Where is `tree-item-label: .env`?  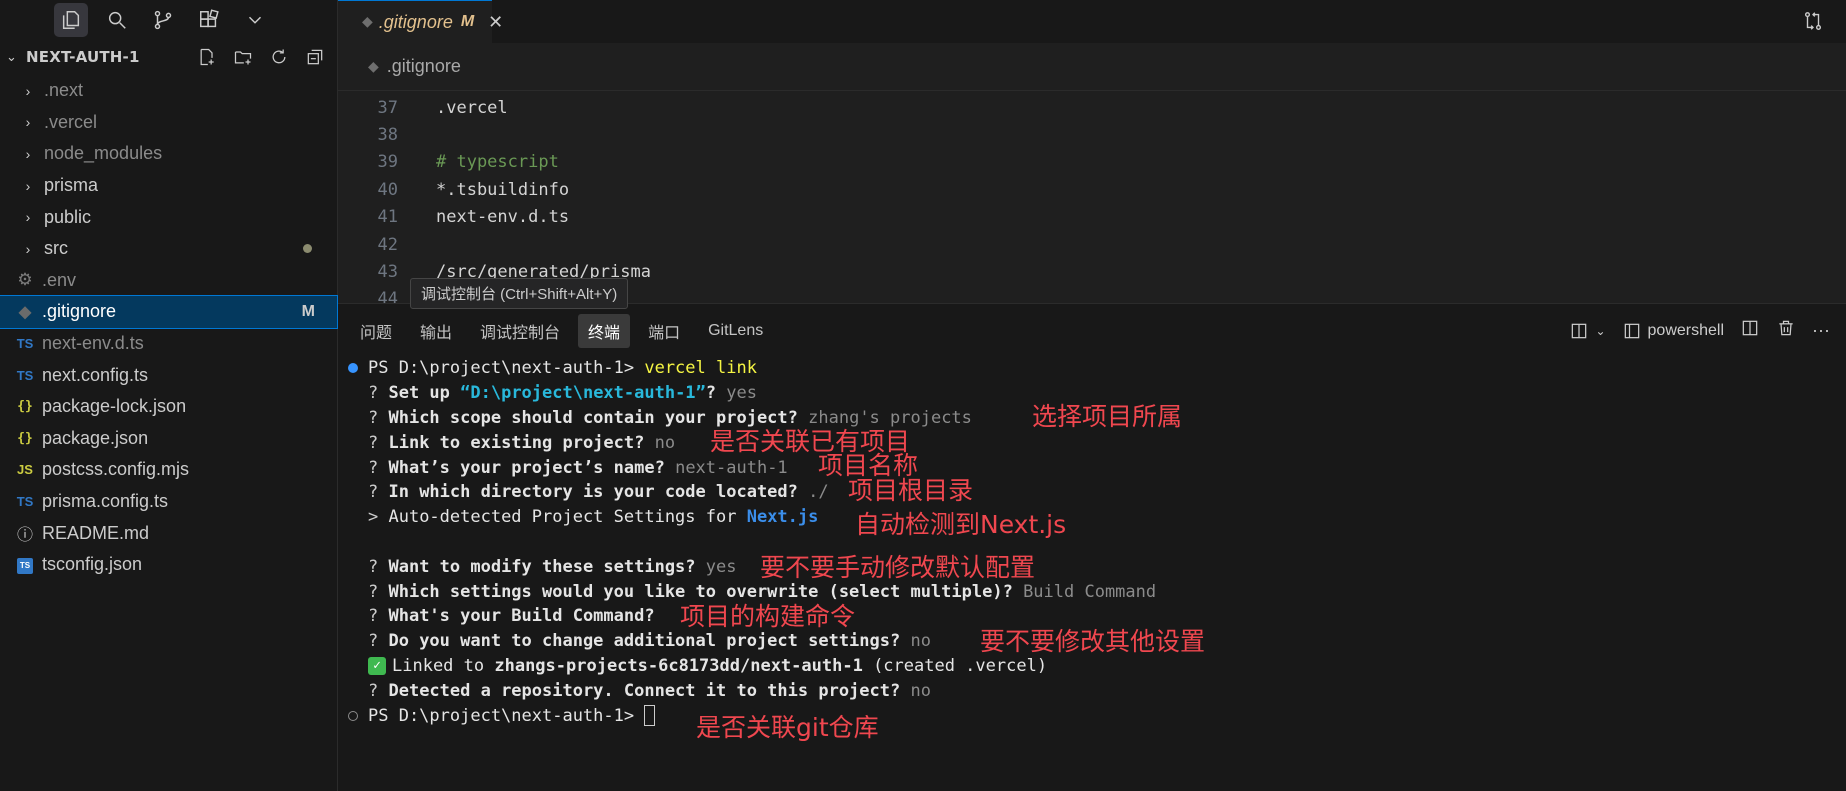
tree-item-label: .env is located at coordinates (59, 279).